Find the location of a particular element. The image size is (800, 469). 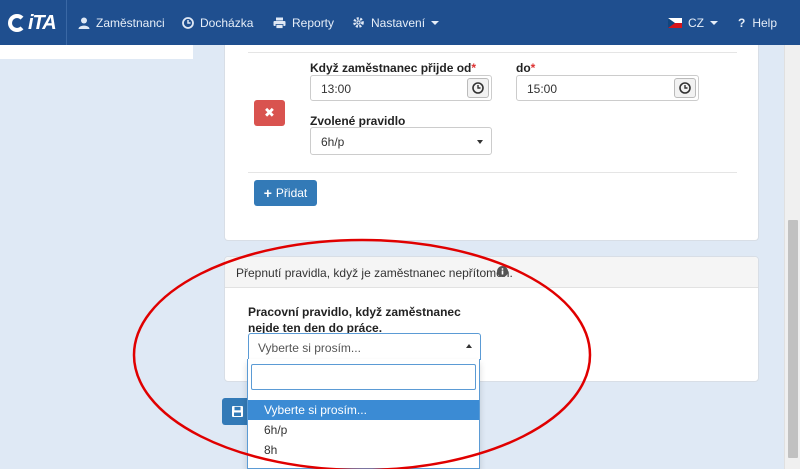

add-rule-button: + Přidat is located at coordinates (285, 193).